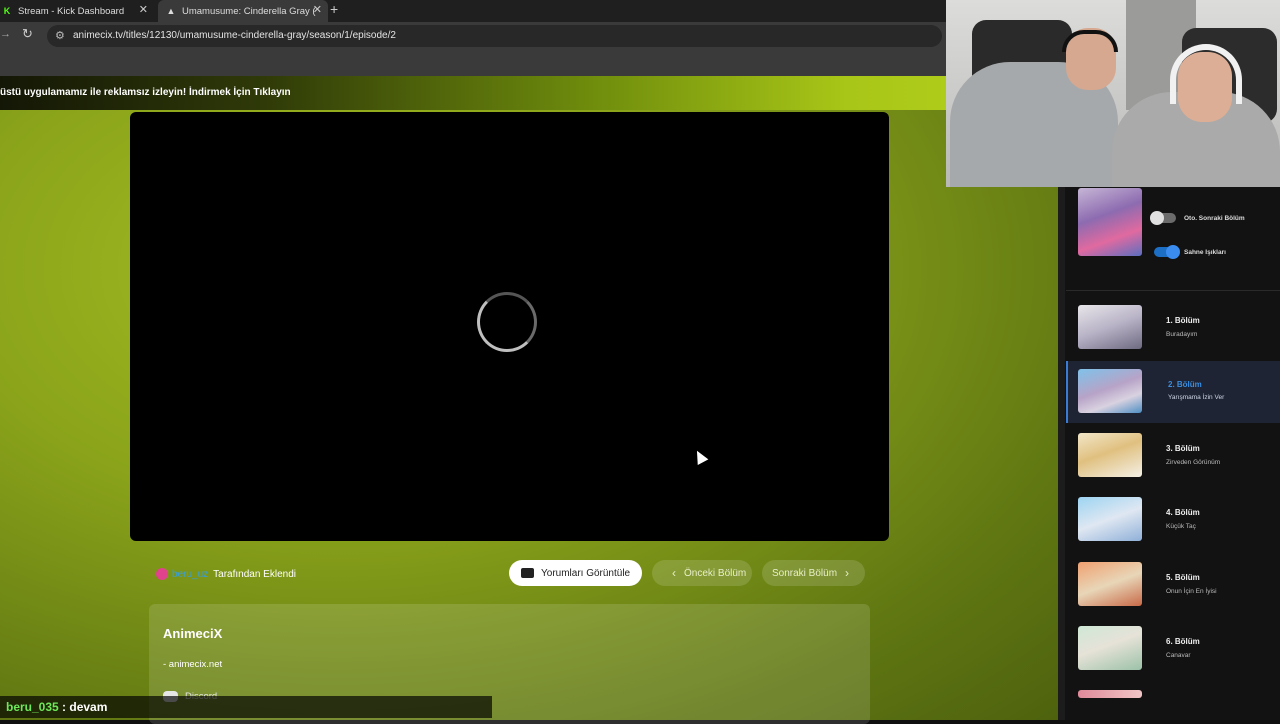 The image size is (1280, 724). I want to click on new-tab-plus-icon: +, so click(334, 9).